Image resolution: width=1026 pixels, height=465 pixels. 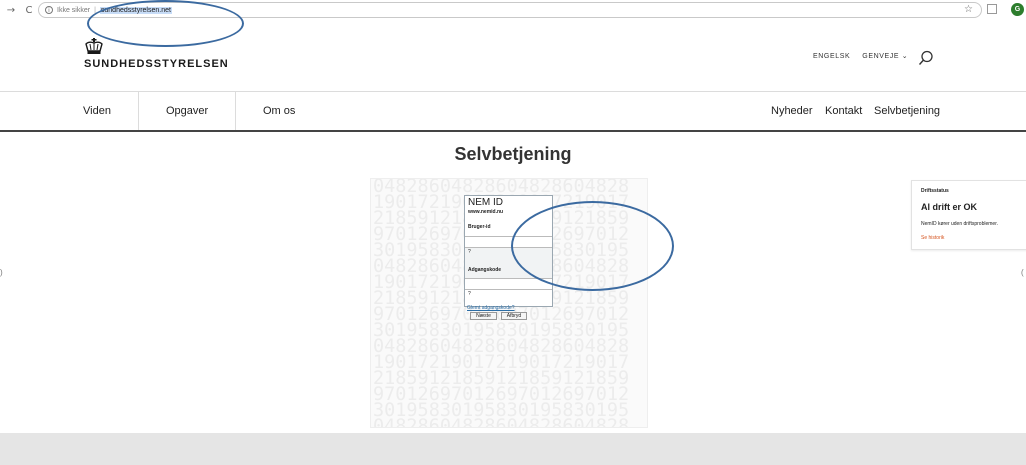 What do you see at coordinates (932, 238) in the screenshot?
I see `status-history-link: Se historik` at bounding box center [932, 238].